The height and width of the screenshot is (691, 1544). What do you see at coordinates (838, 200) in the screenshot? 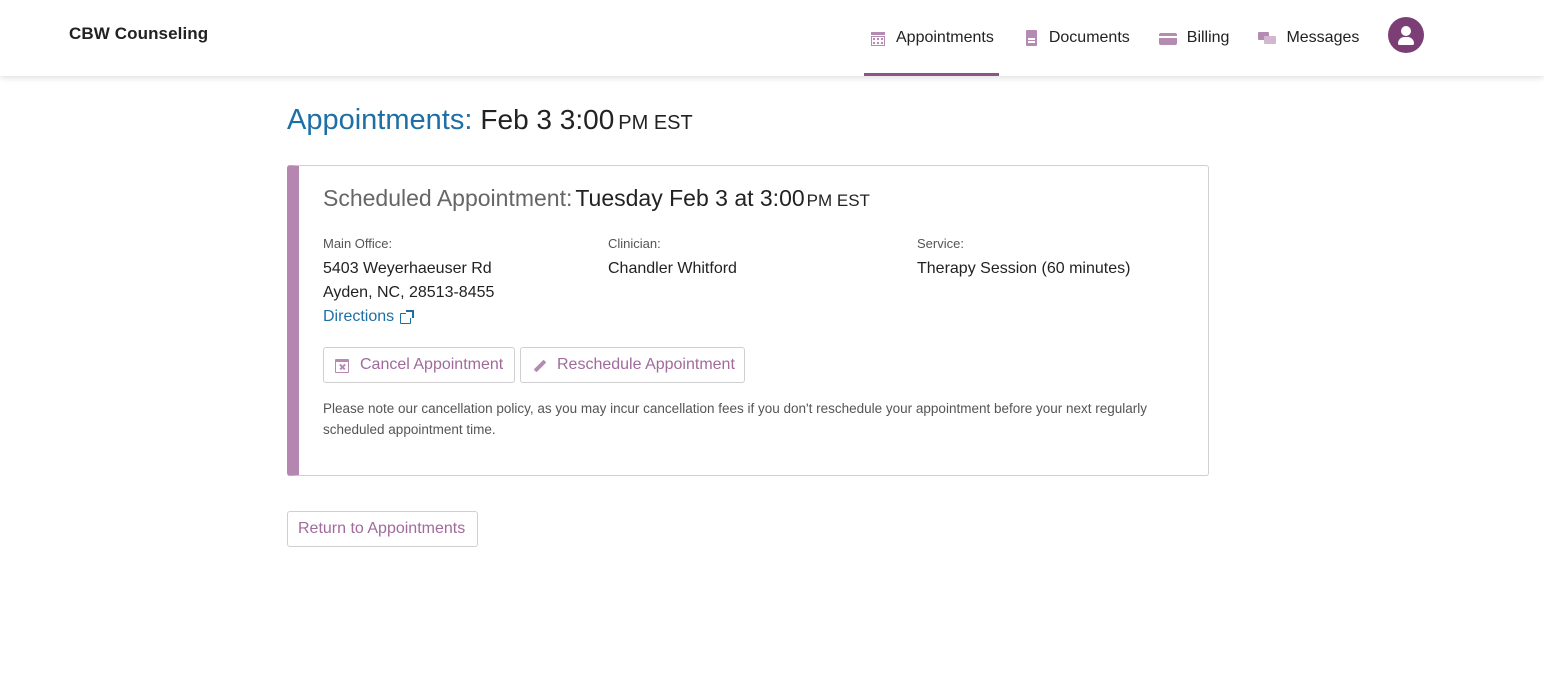
I see `appointment-heading-ampm: PM EST` at bounding box center [838, 200].